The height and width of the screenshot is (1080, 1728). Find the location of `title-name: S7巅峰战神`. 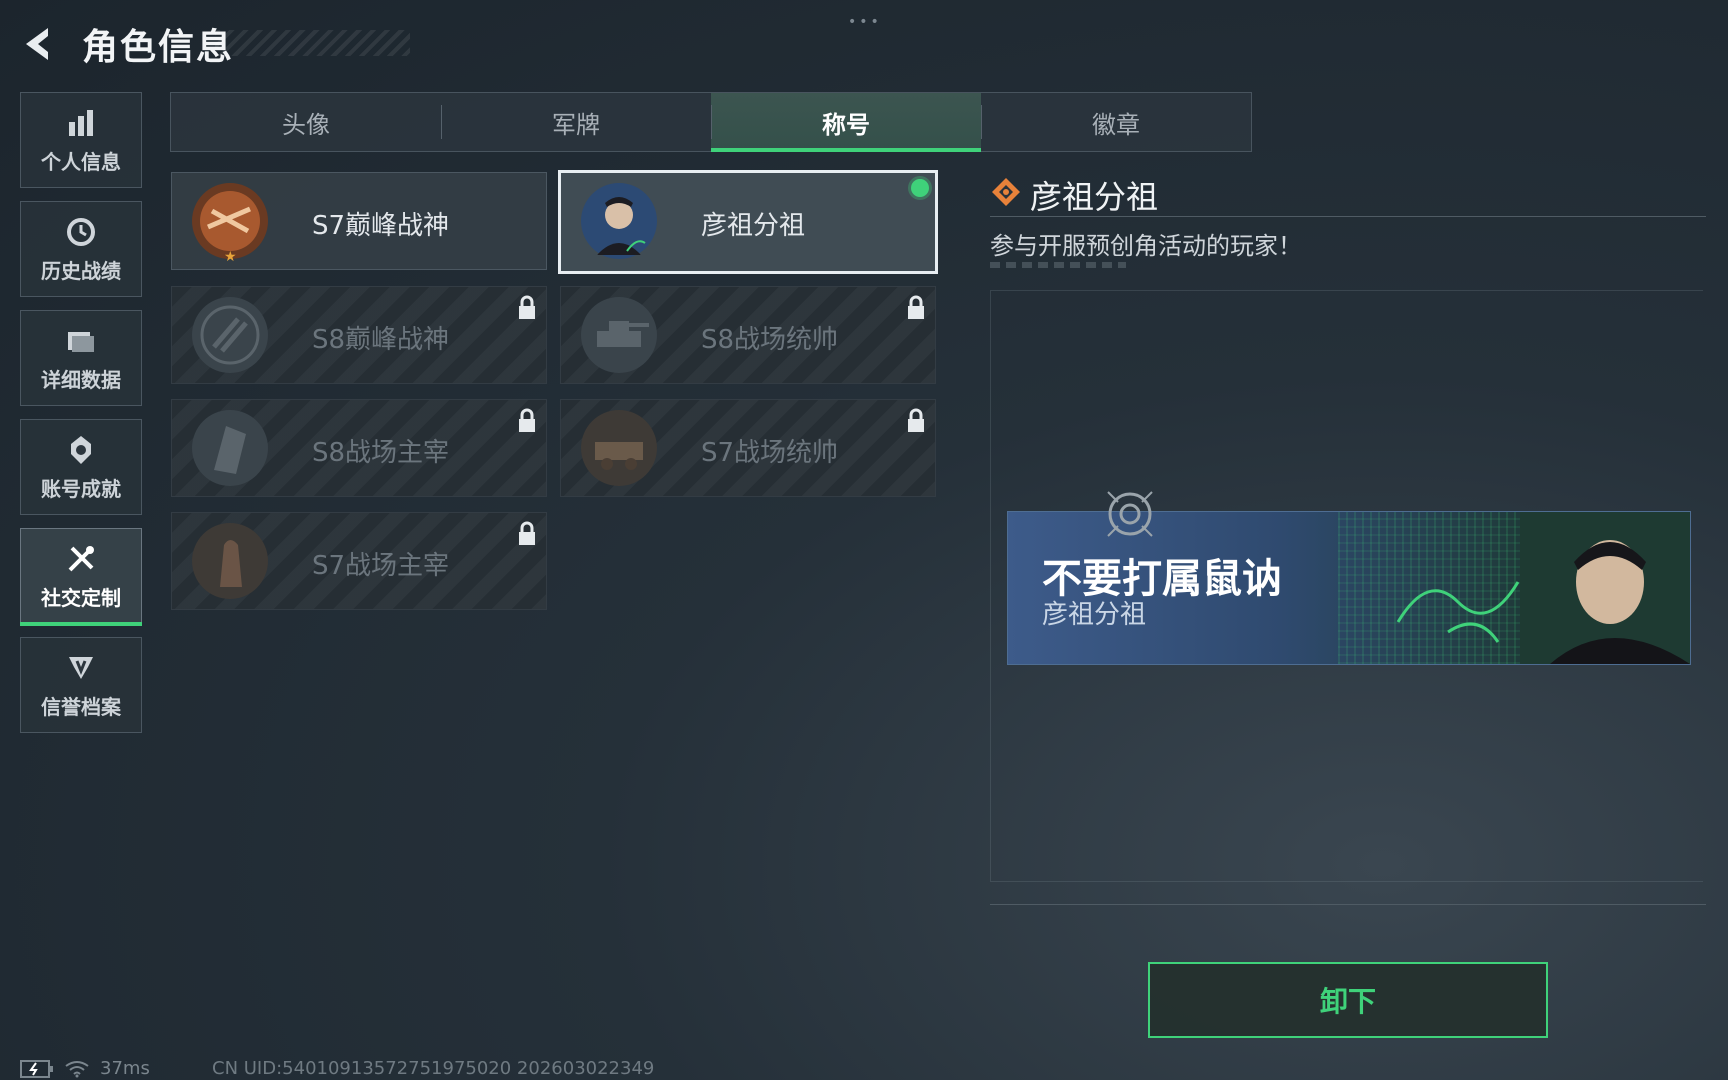

title-name: S7巅峰战神 is located at coordinates (381, 226).